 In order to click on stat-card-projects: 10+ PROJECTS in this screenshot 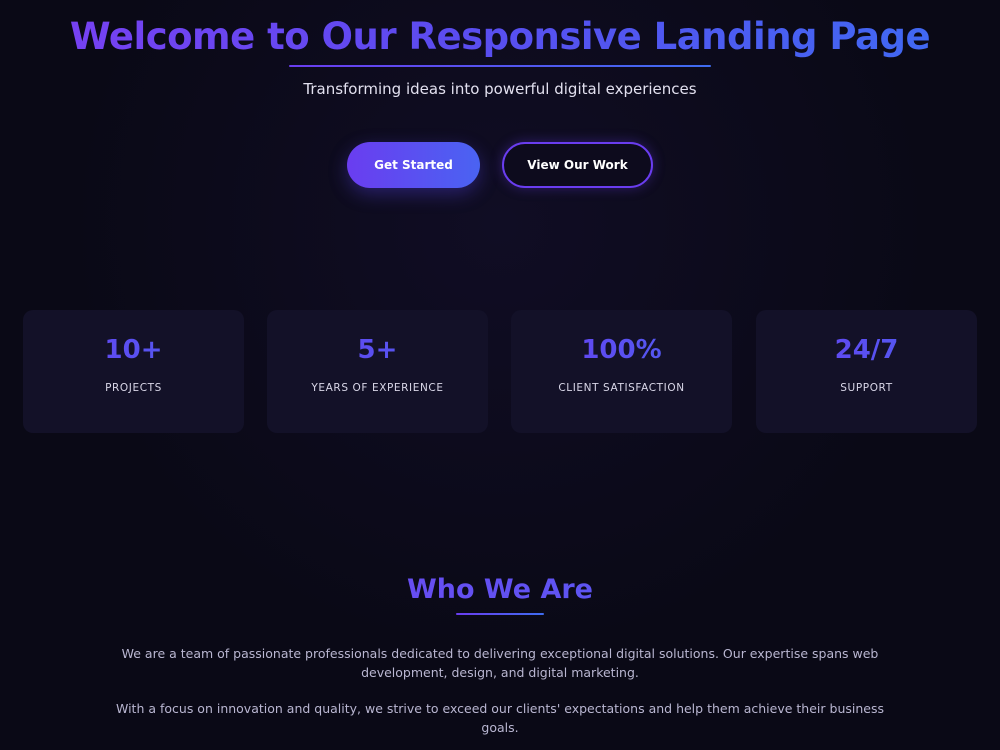, I will do `click(133, 371)`.